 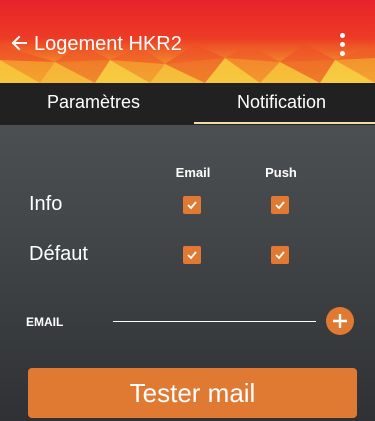 What do you see at coordinates (281, 172) in the screenshot?
I see `column-header-push: Push` at bounding box center [281, 172].